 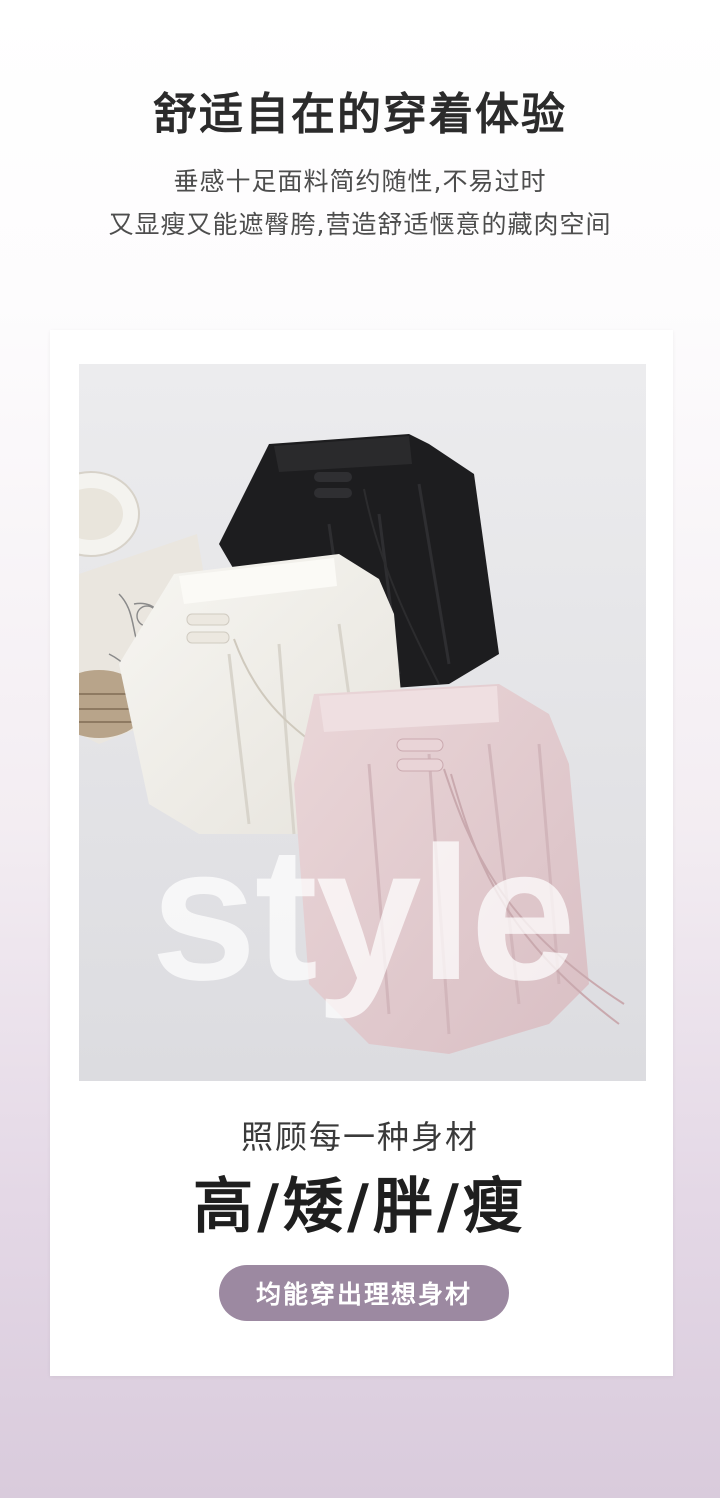 I want to click on subtitle-line-2: 又显瘦又能遮臀胯,营造舒适惬意的藏肉空间, so click(x=360, y=224).